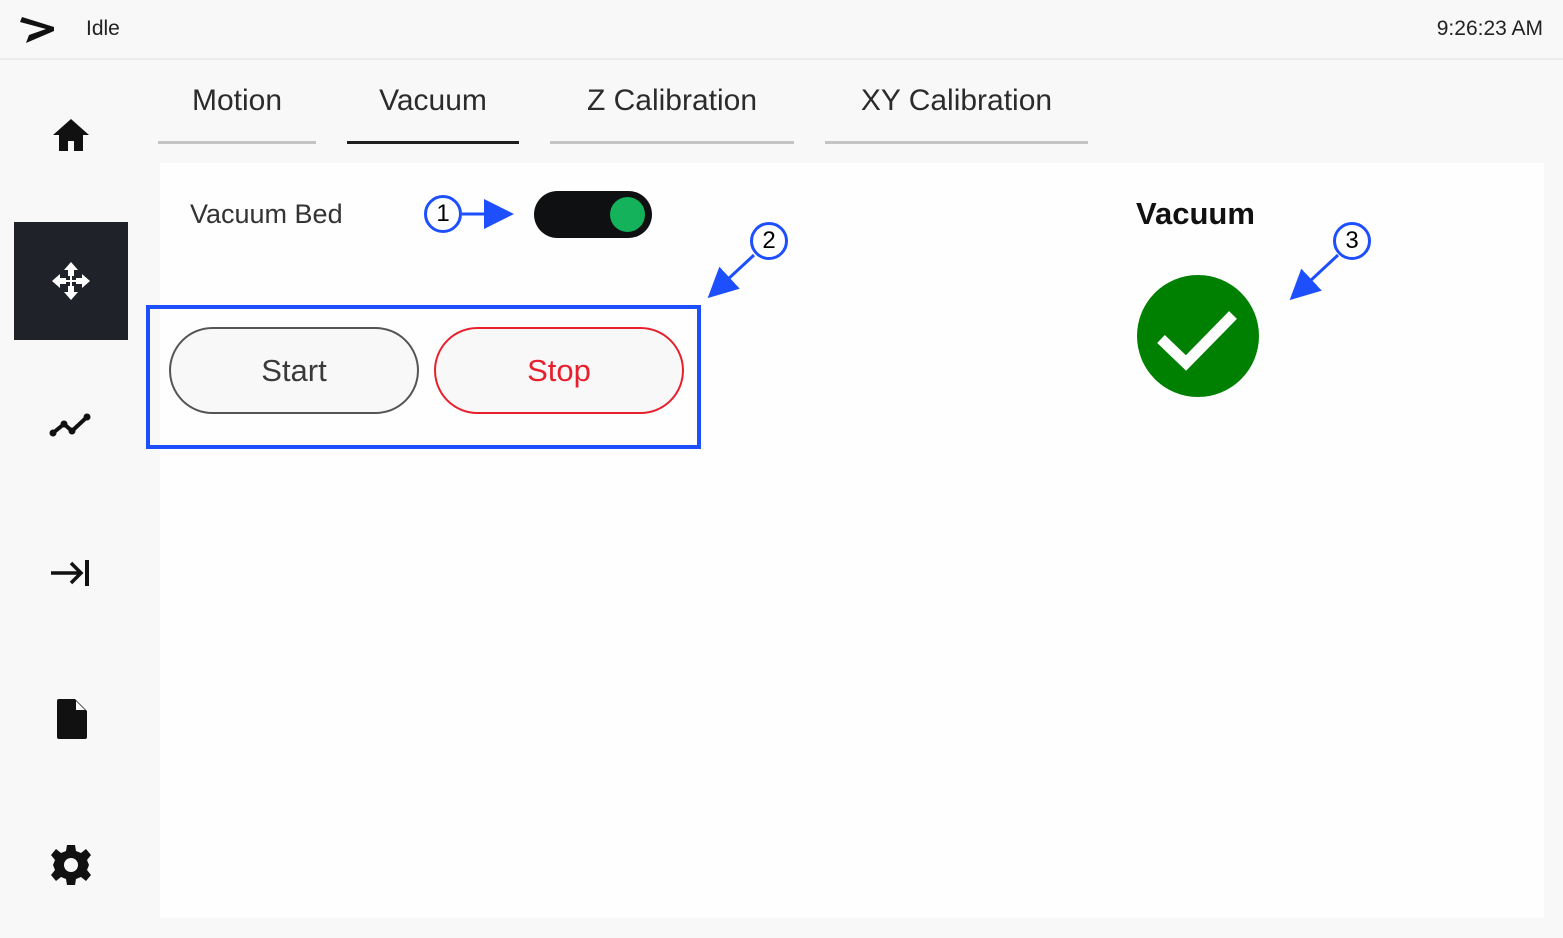 Image resolution: width=1563 pixels, height=938 pixels. I want to click on arrow-to-line-icon, so click(70, 573).